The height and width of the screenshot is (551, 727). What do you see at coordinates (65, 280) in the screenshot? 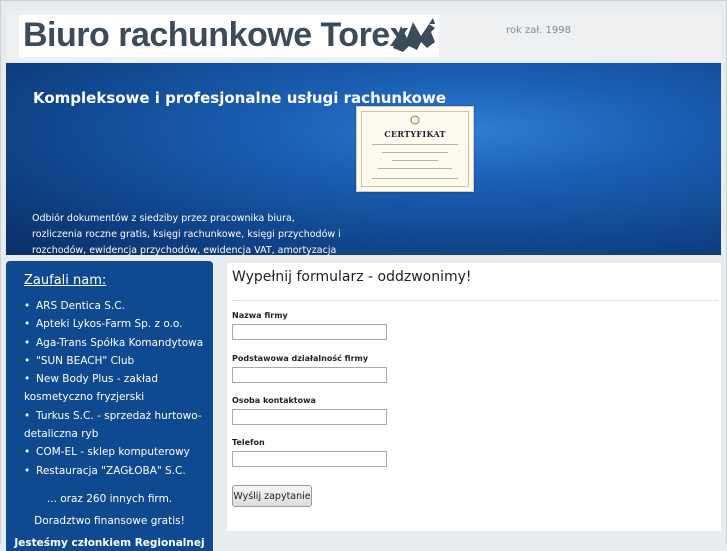
I see `sidebar-title: Zaufali nam:` at bounding box center [65, 280].